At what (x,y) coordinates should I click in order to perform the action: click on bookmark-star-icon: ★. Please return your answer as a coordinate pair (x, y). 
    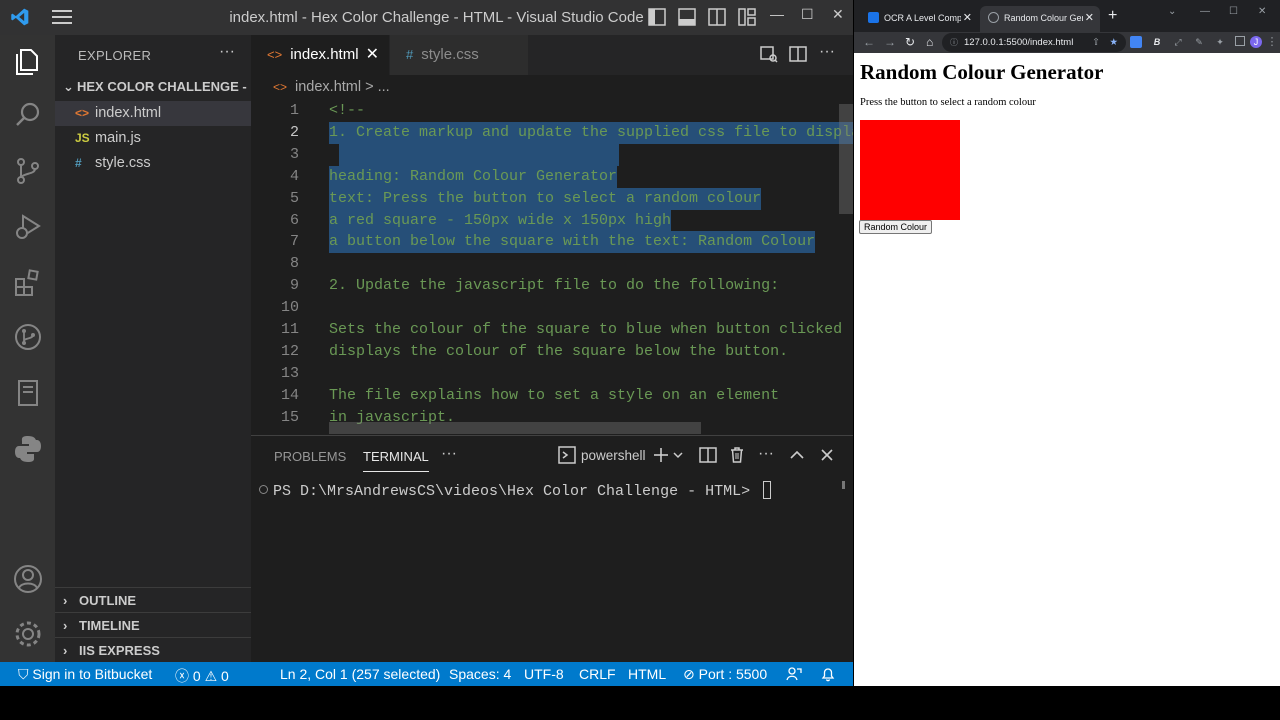
    Looking at the image, I should click on (1113, 42).